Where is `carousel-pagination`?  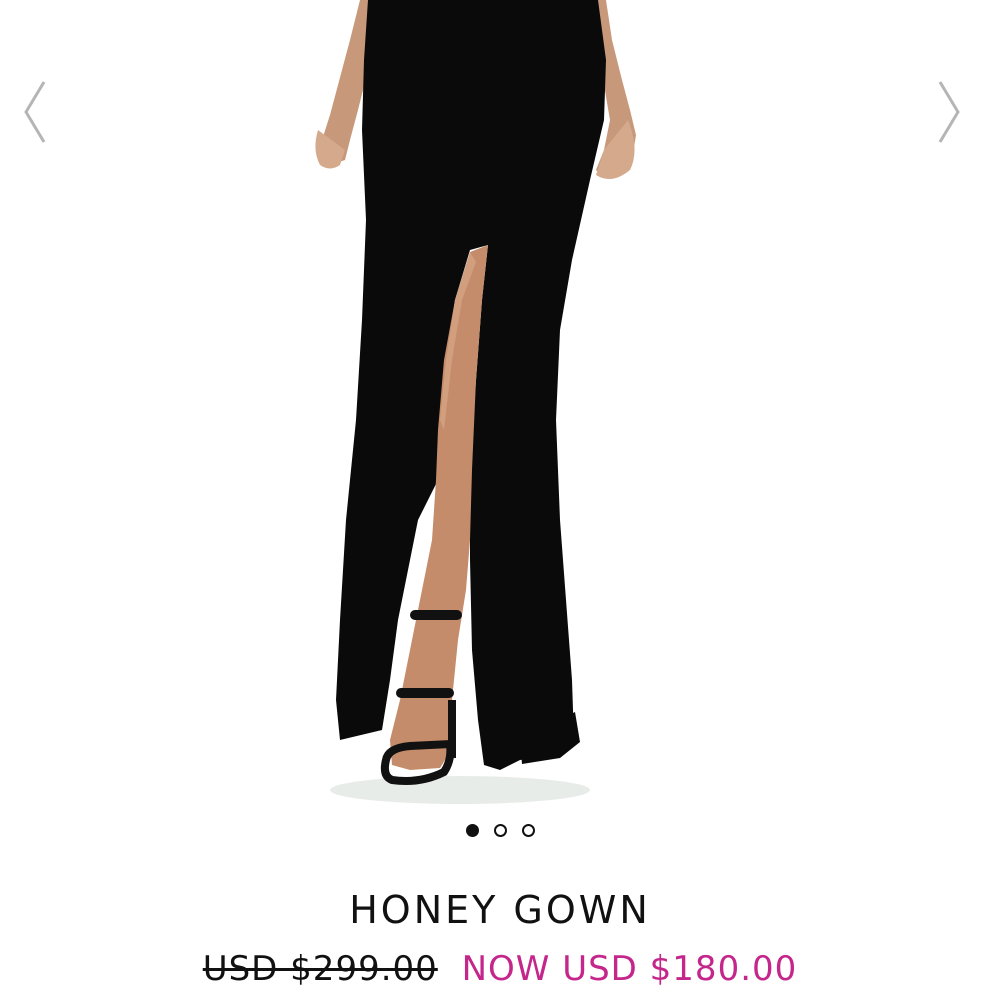 carousel-pagination is located at coordinates (500, 830).